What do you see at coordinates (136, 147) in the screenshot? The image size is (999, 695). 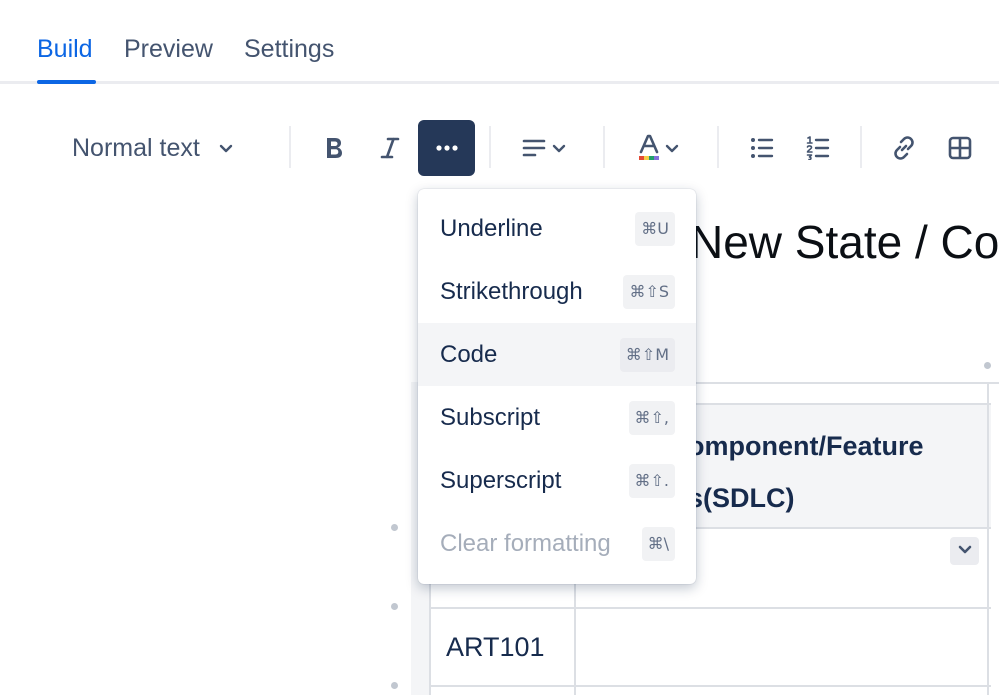 I see `text-style-label: Normal text` at bounding box center [136, 147].